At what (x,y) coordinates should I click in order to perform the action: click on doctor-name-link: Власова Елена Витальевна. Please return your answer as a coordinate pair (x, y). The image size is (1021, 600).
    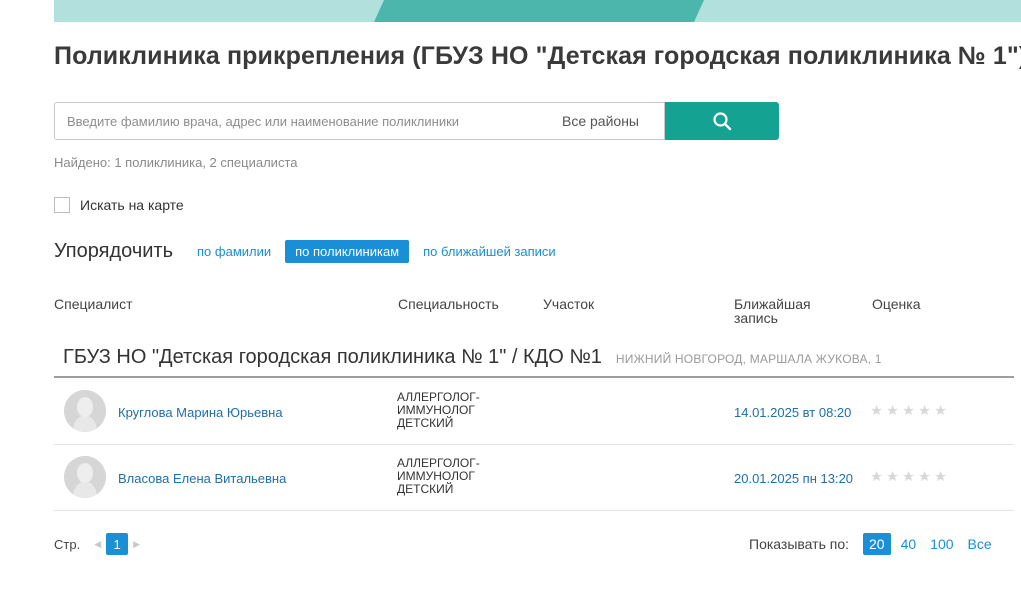
    Looking at the image, I should click on (202, 478).